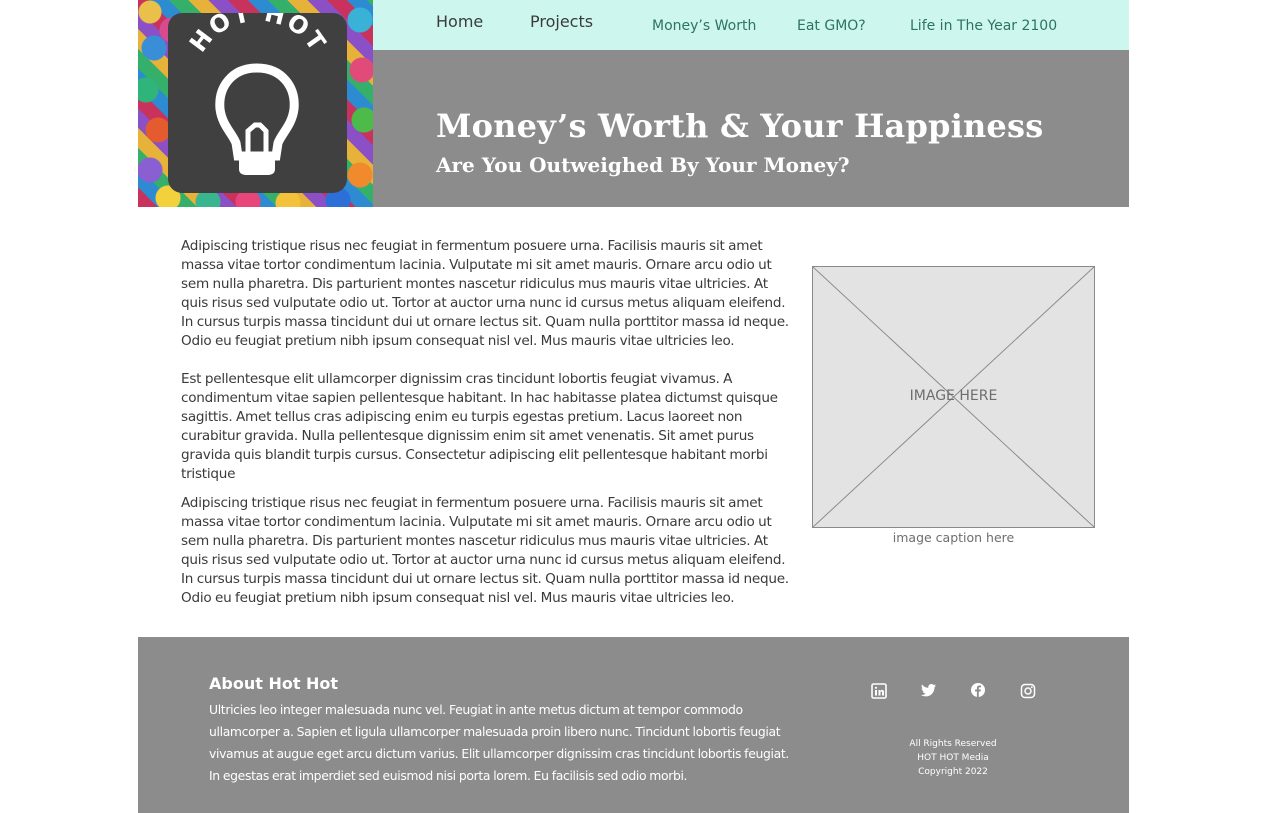  I want to click on page-subtitle: Are You Outweighed By Your Money?, so click(643, 165).